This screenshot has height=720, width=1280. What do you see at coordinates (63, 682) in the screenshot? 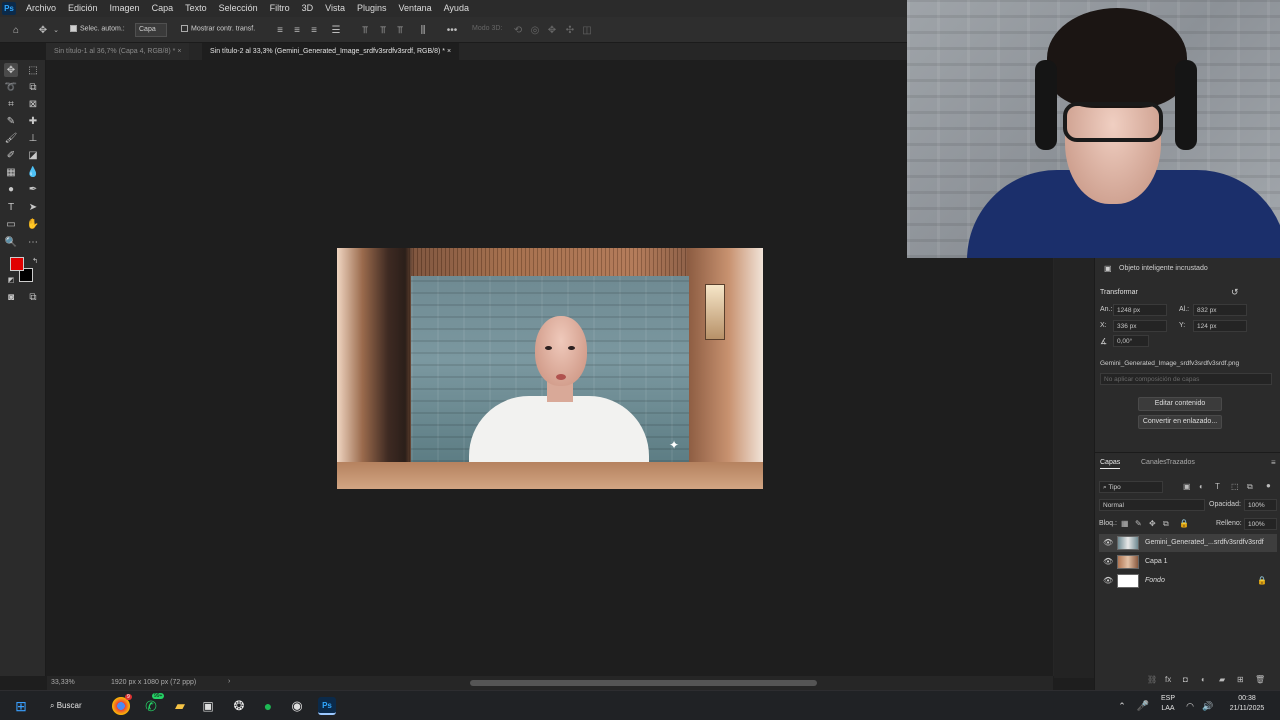
I see `zoom-level: 33,33%` at bounding box center [63, 682].